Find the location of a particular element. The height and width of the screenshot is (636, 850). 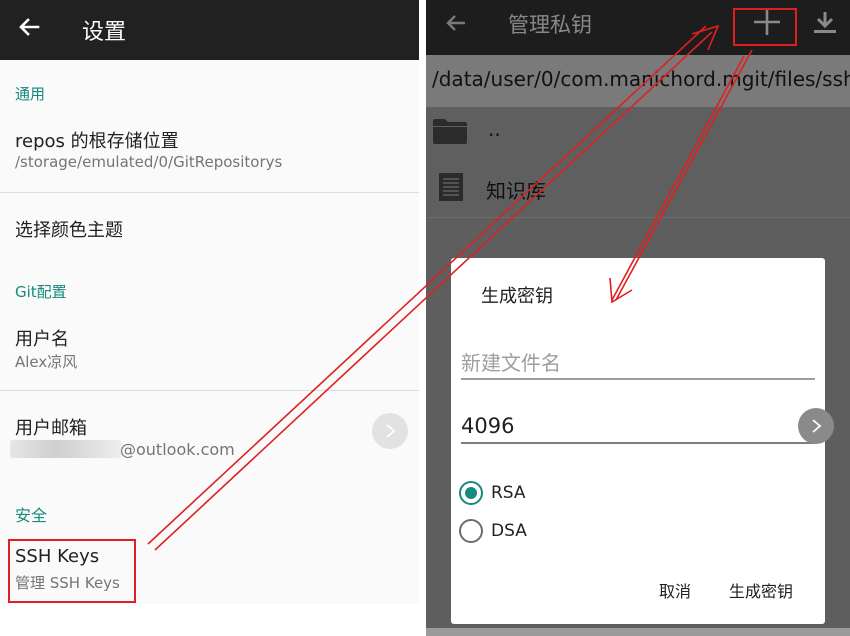

radio-rsa-selected is located at coordinates (471, 493).